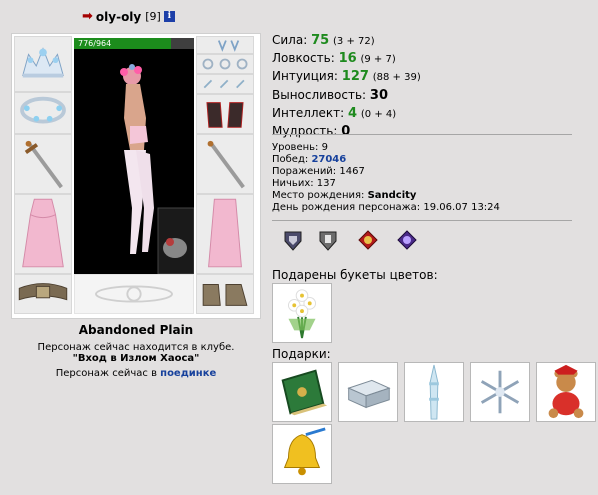 This screenshot has width=598, height=495. What do you see at coordinates (346, 207) in the screenshot?
I see `info-label: День рождения персонажа:` at bounding box center [346, 207].